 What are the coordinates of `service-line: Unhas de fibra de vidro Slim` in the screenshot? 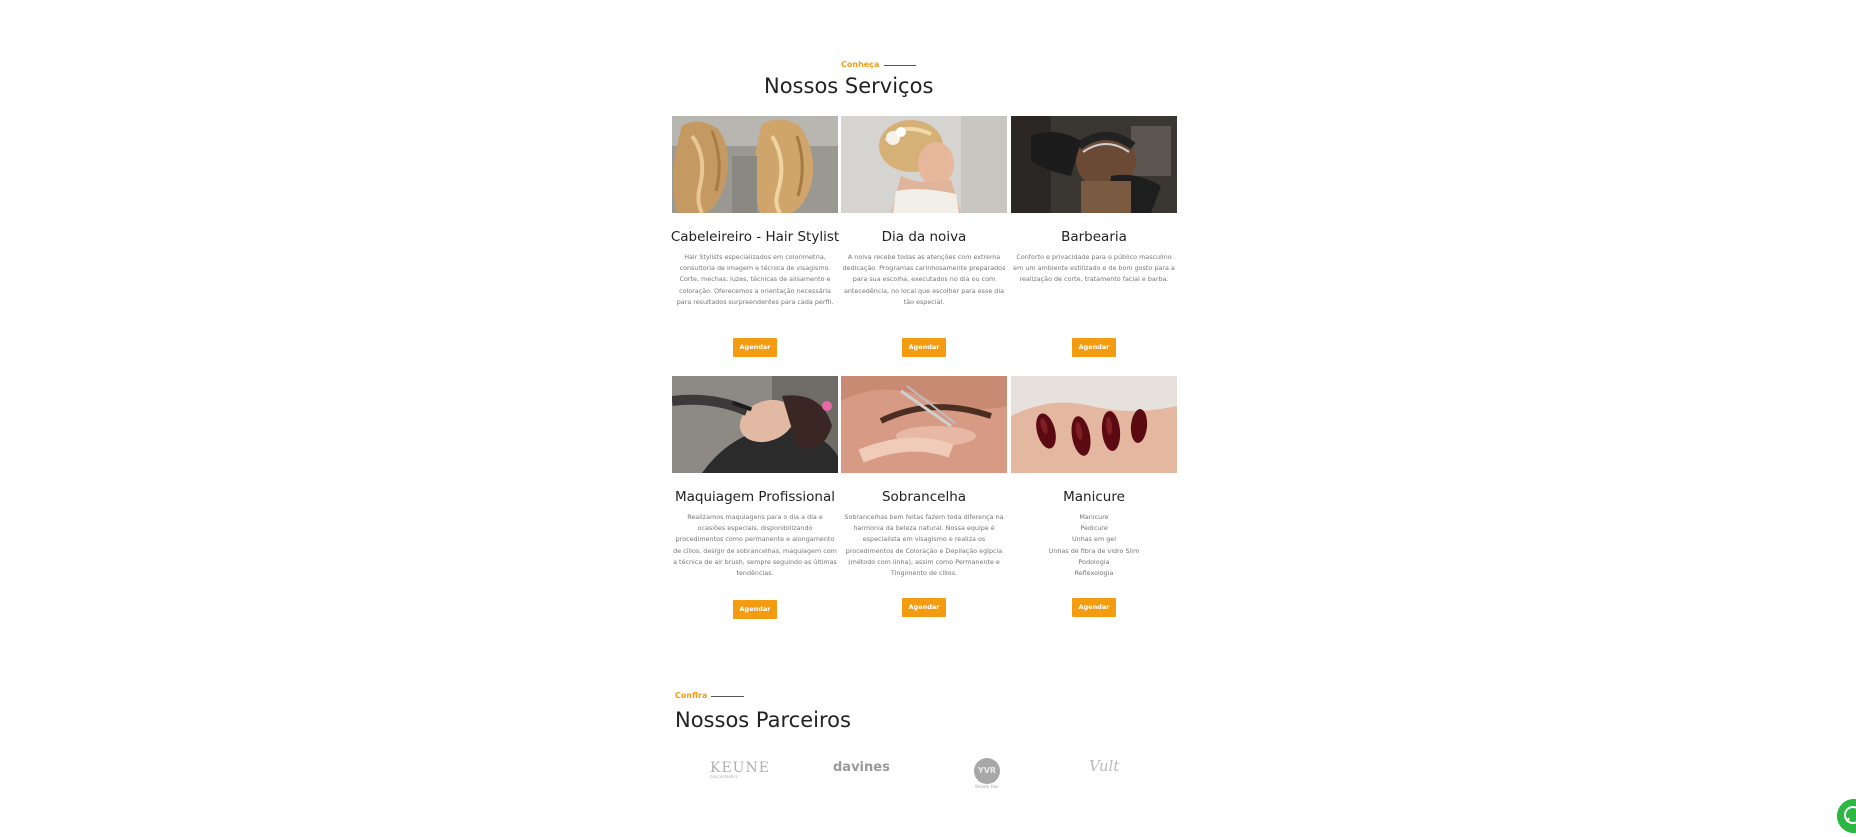 It's located at (1094, 550).